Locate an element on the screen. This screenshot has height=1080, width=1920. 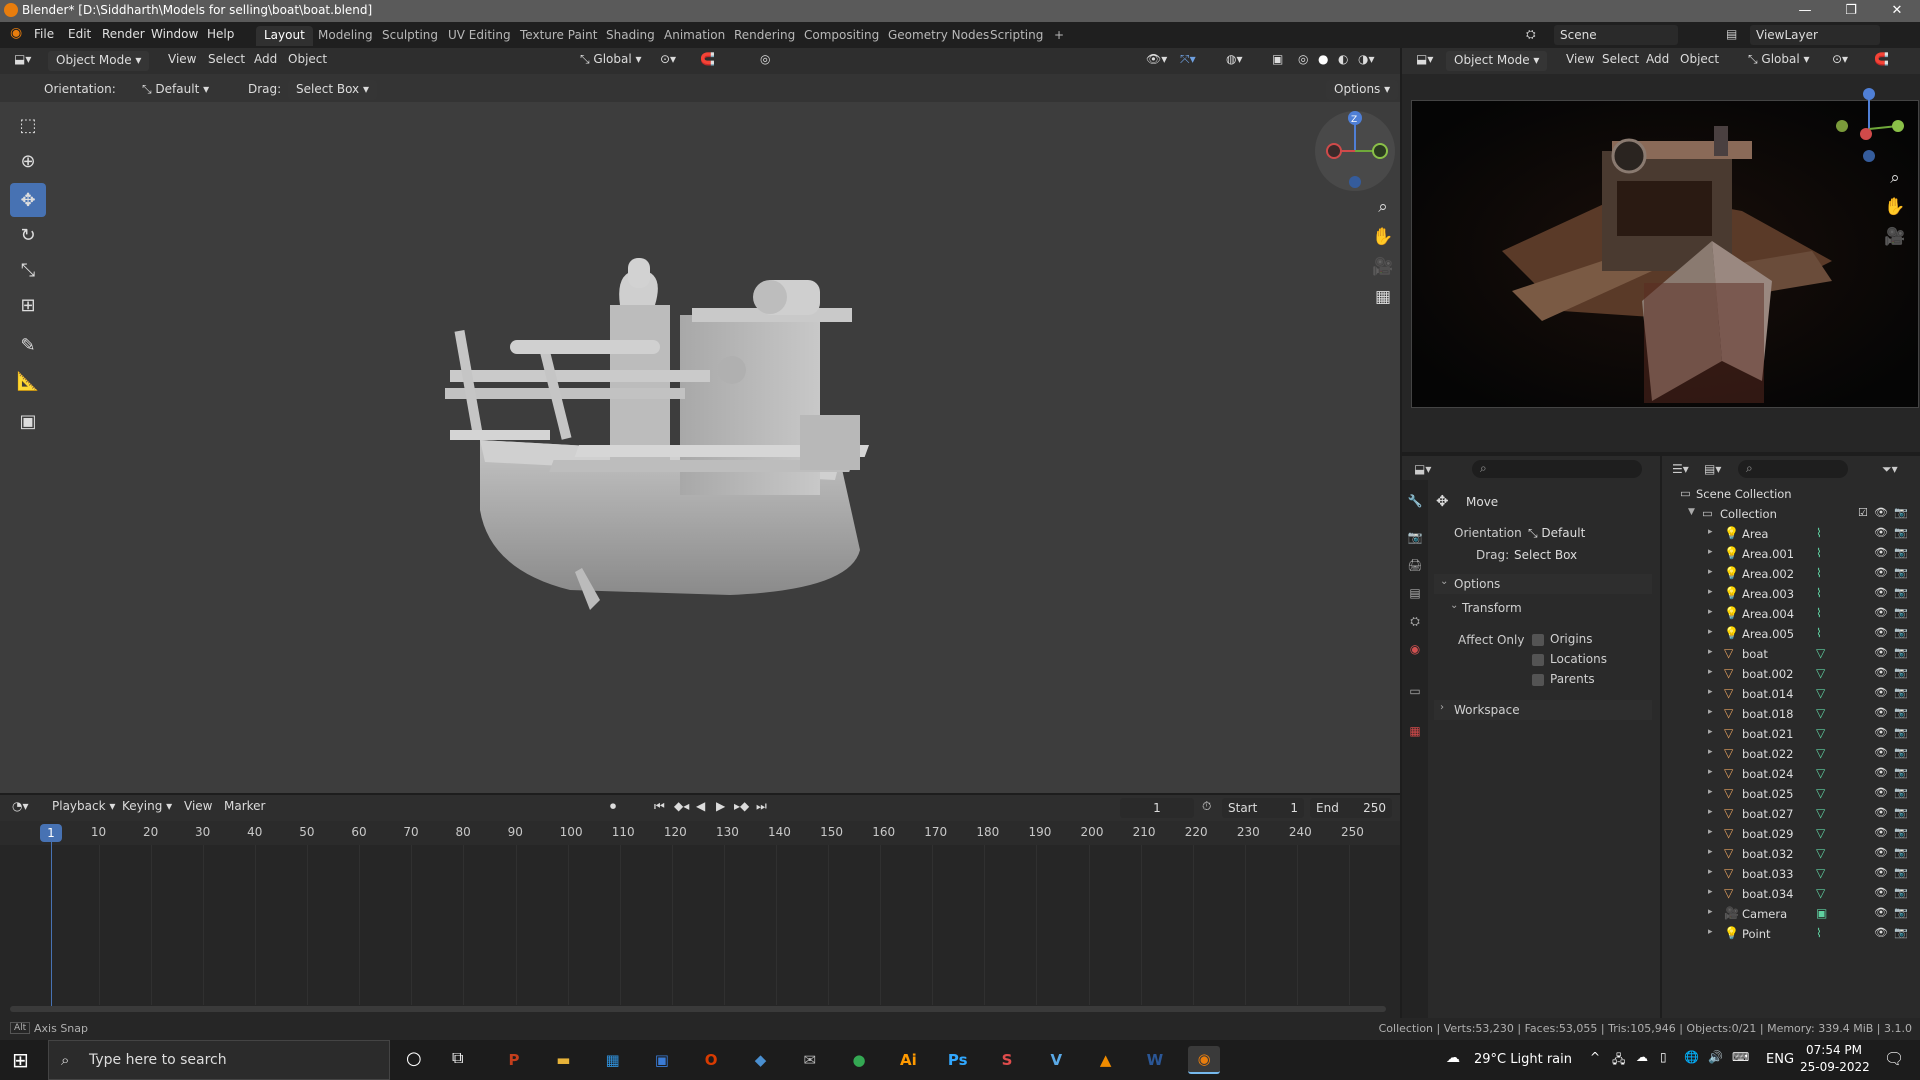
timeline-view-menu: View is located at coordinates (198, 806).